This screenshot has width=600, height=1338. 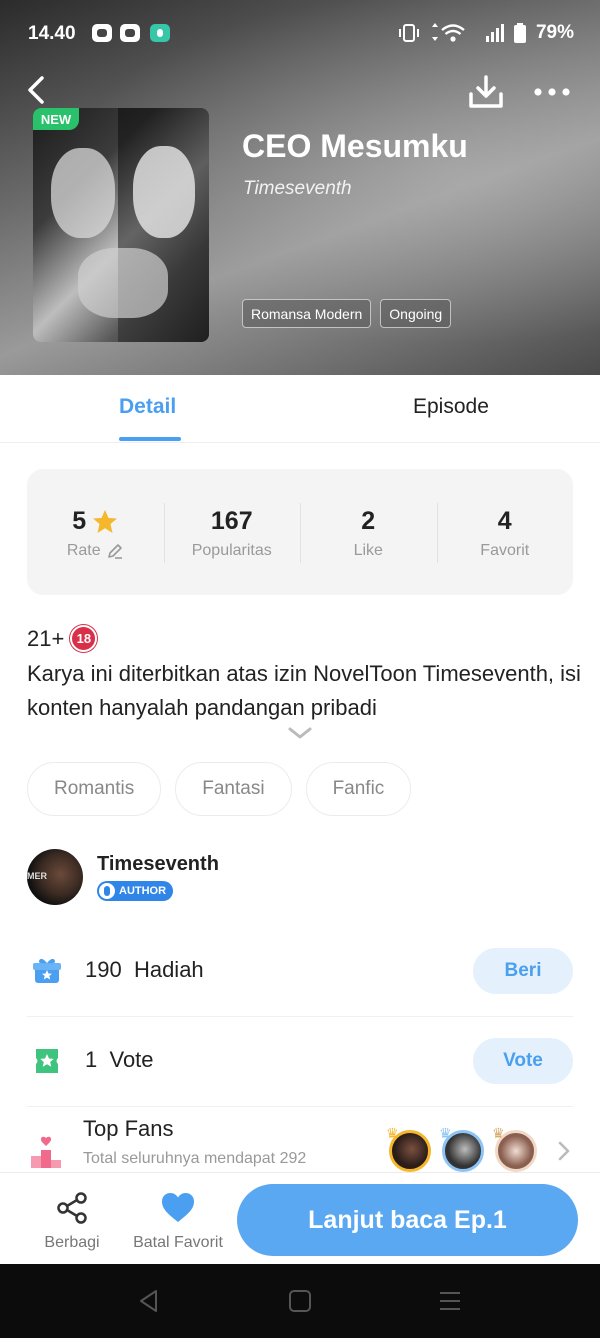 I want to click on stats-panel: 5 Rate 167 Popularitas 2 Like 4 Favorit, so click(x=300, y=532).